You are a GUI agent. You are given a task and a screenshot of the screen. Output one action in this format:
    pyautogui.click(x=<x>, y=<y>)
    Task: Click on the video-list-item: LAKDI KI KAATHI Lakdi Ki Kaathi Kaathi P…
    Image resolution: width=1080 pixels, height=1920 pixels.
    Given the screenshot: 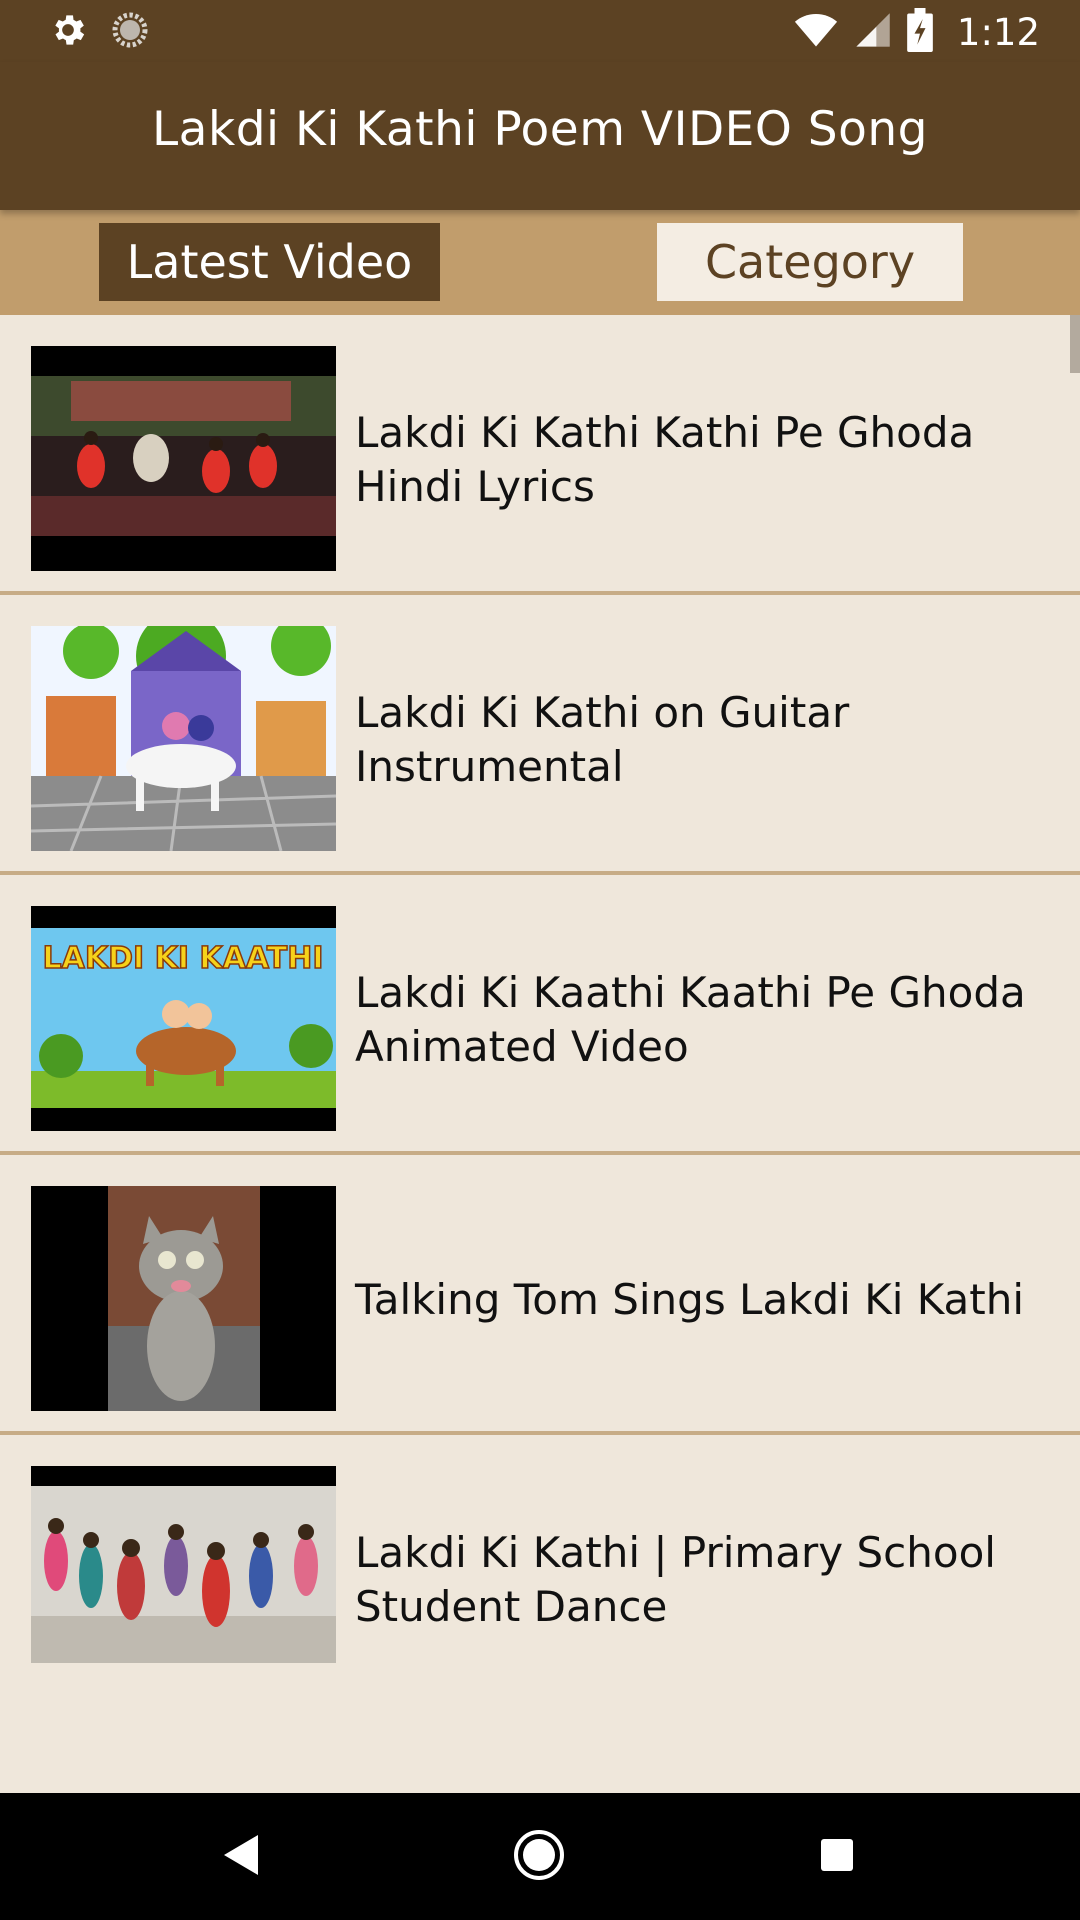 What is the action you would take?
    pyautogui.click(x=540, y=1015)
    